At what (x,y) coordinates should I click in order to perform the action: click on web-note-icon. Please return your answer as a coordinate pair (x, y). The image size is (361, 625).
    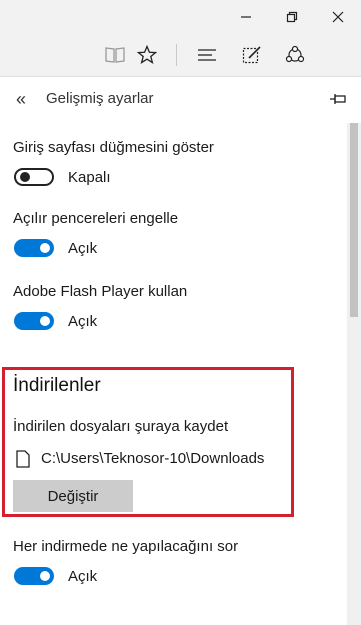
    Looking at the image, I should click on (251, 54).